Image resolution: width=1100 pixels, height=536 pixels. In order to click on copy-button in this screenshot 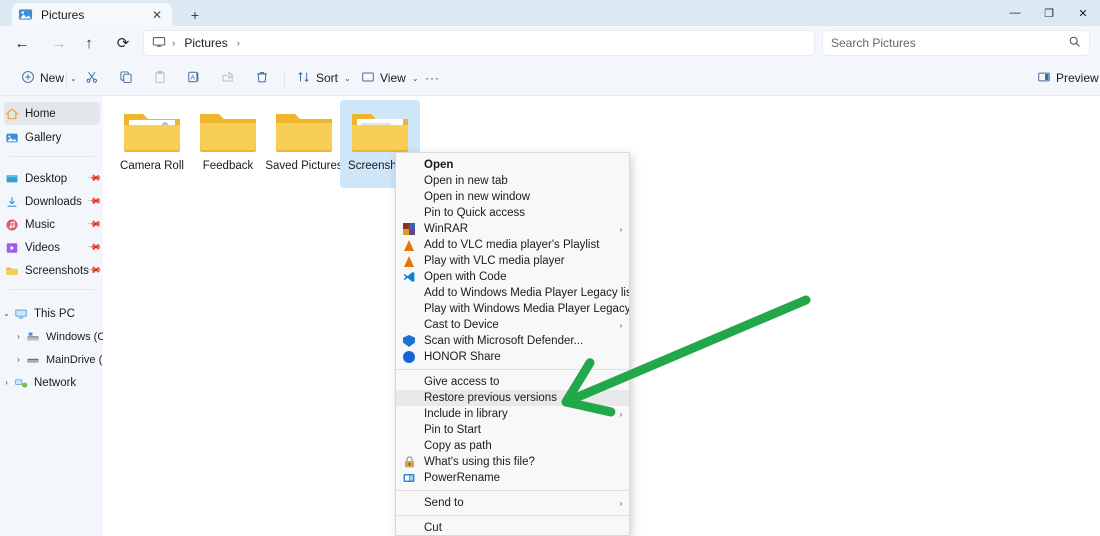, I will do `click(126, 78)`.